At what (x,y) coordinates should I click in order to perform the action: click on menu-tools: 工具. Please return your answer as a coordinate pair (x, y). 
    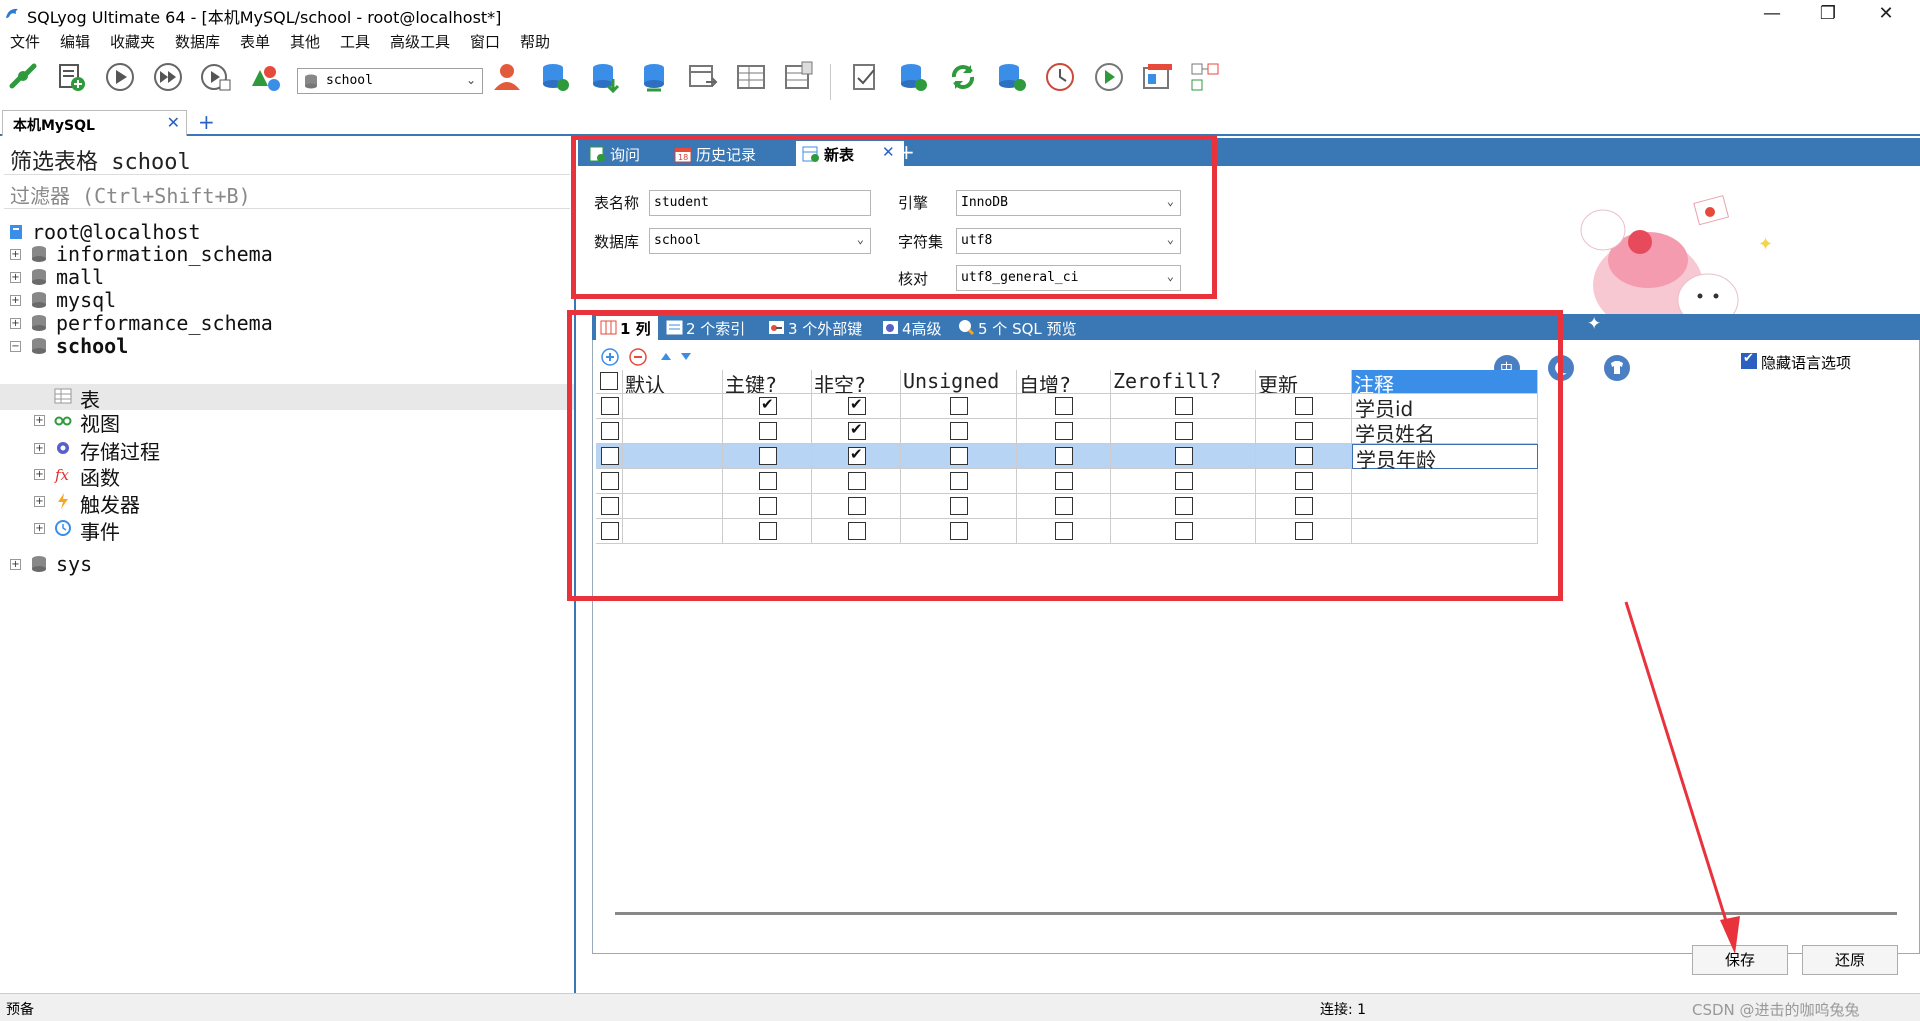
    Looking at the image, I should click on (355, 41).